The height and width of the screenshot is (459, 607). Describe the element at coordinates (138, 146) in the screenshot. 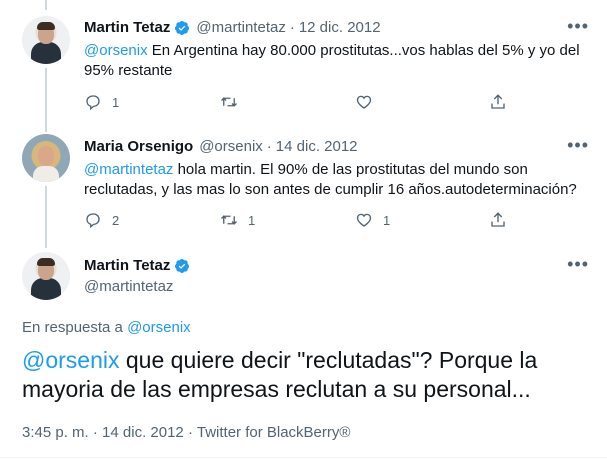

I see `author-name: Maria Orsenigo` at that location.